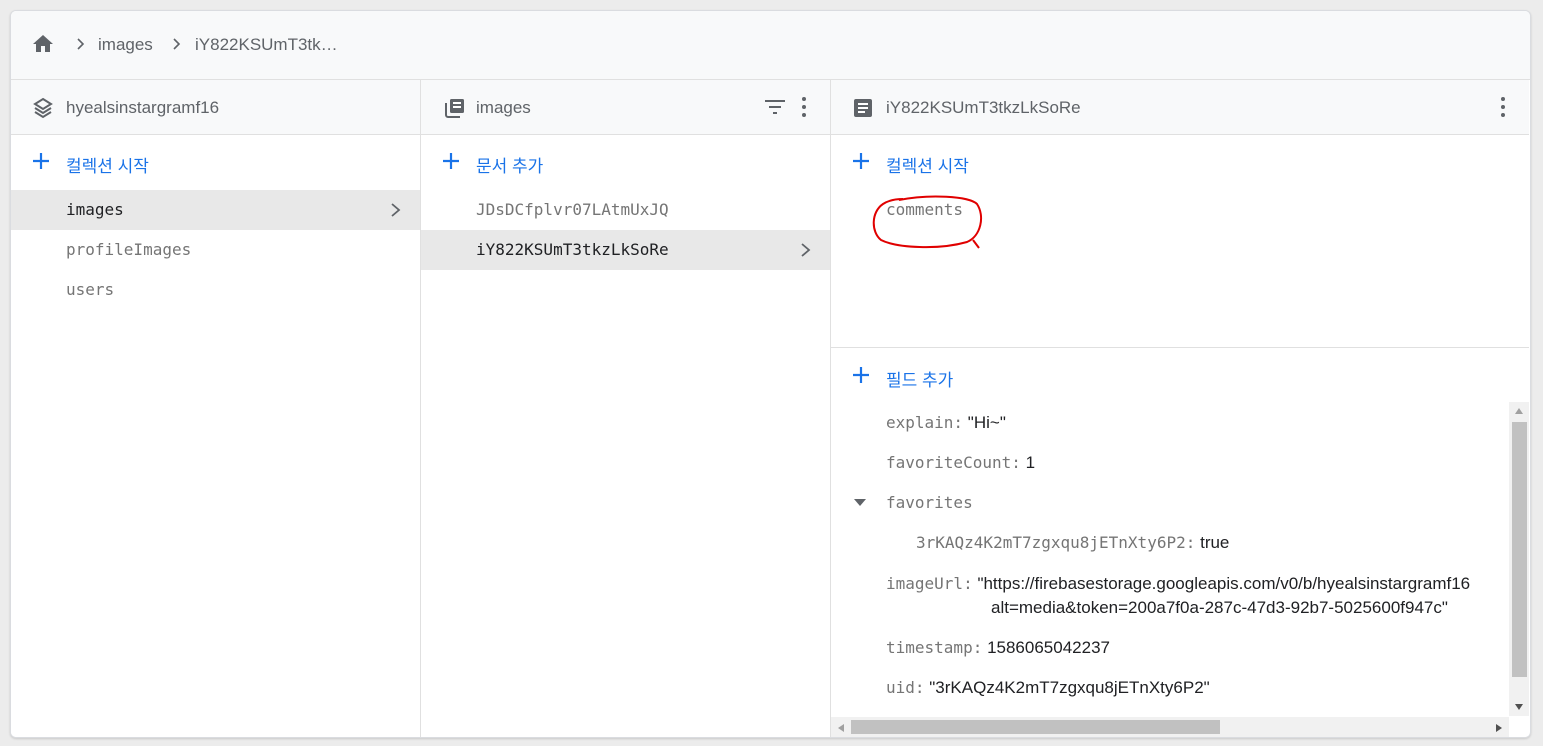 This screenshot has width=1543, height=746. I want to click on field-key: favorites, so click(929, 502).